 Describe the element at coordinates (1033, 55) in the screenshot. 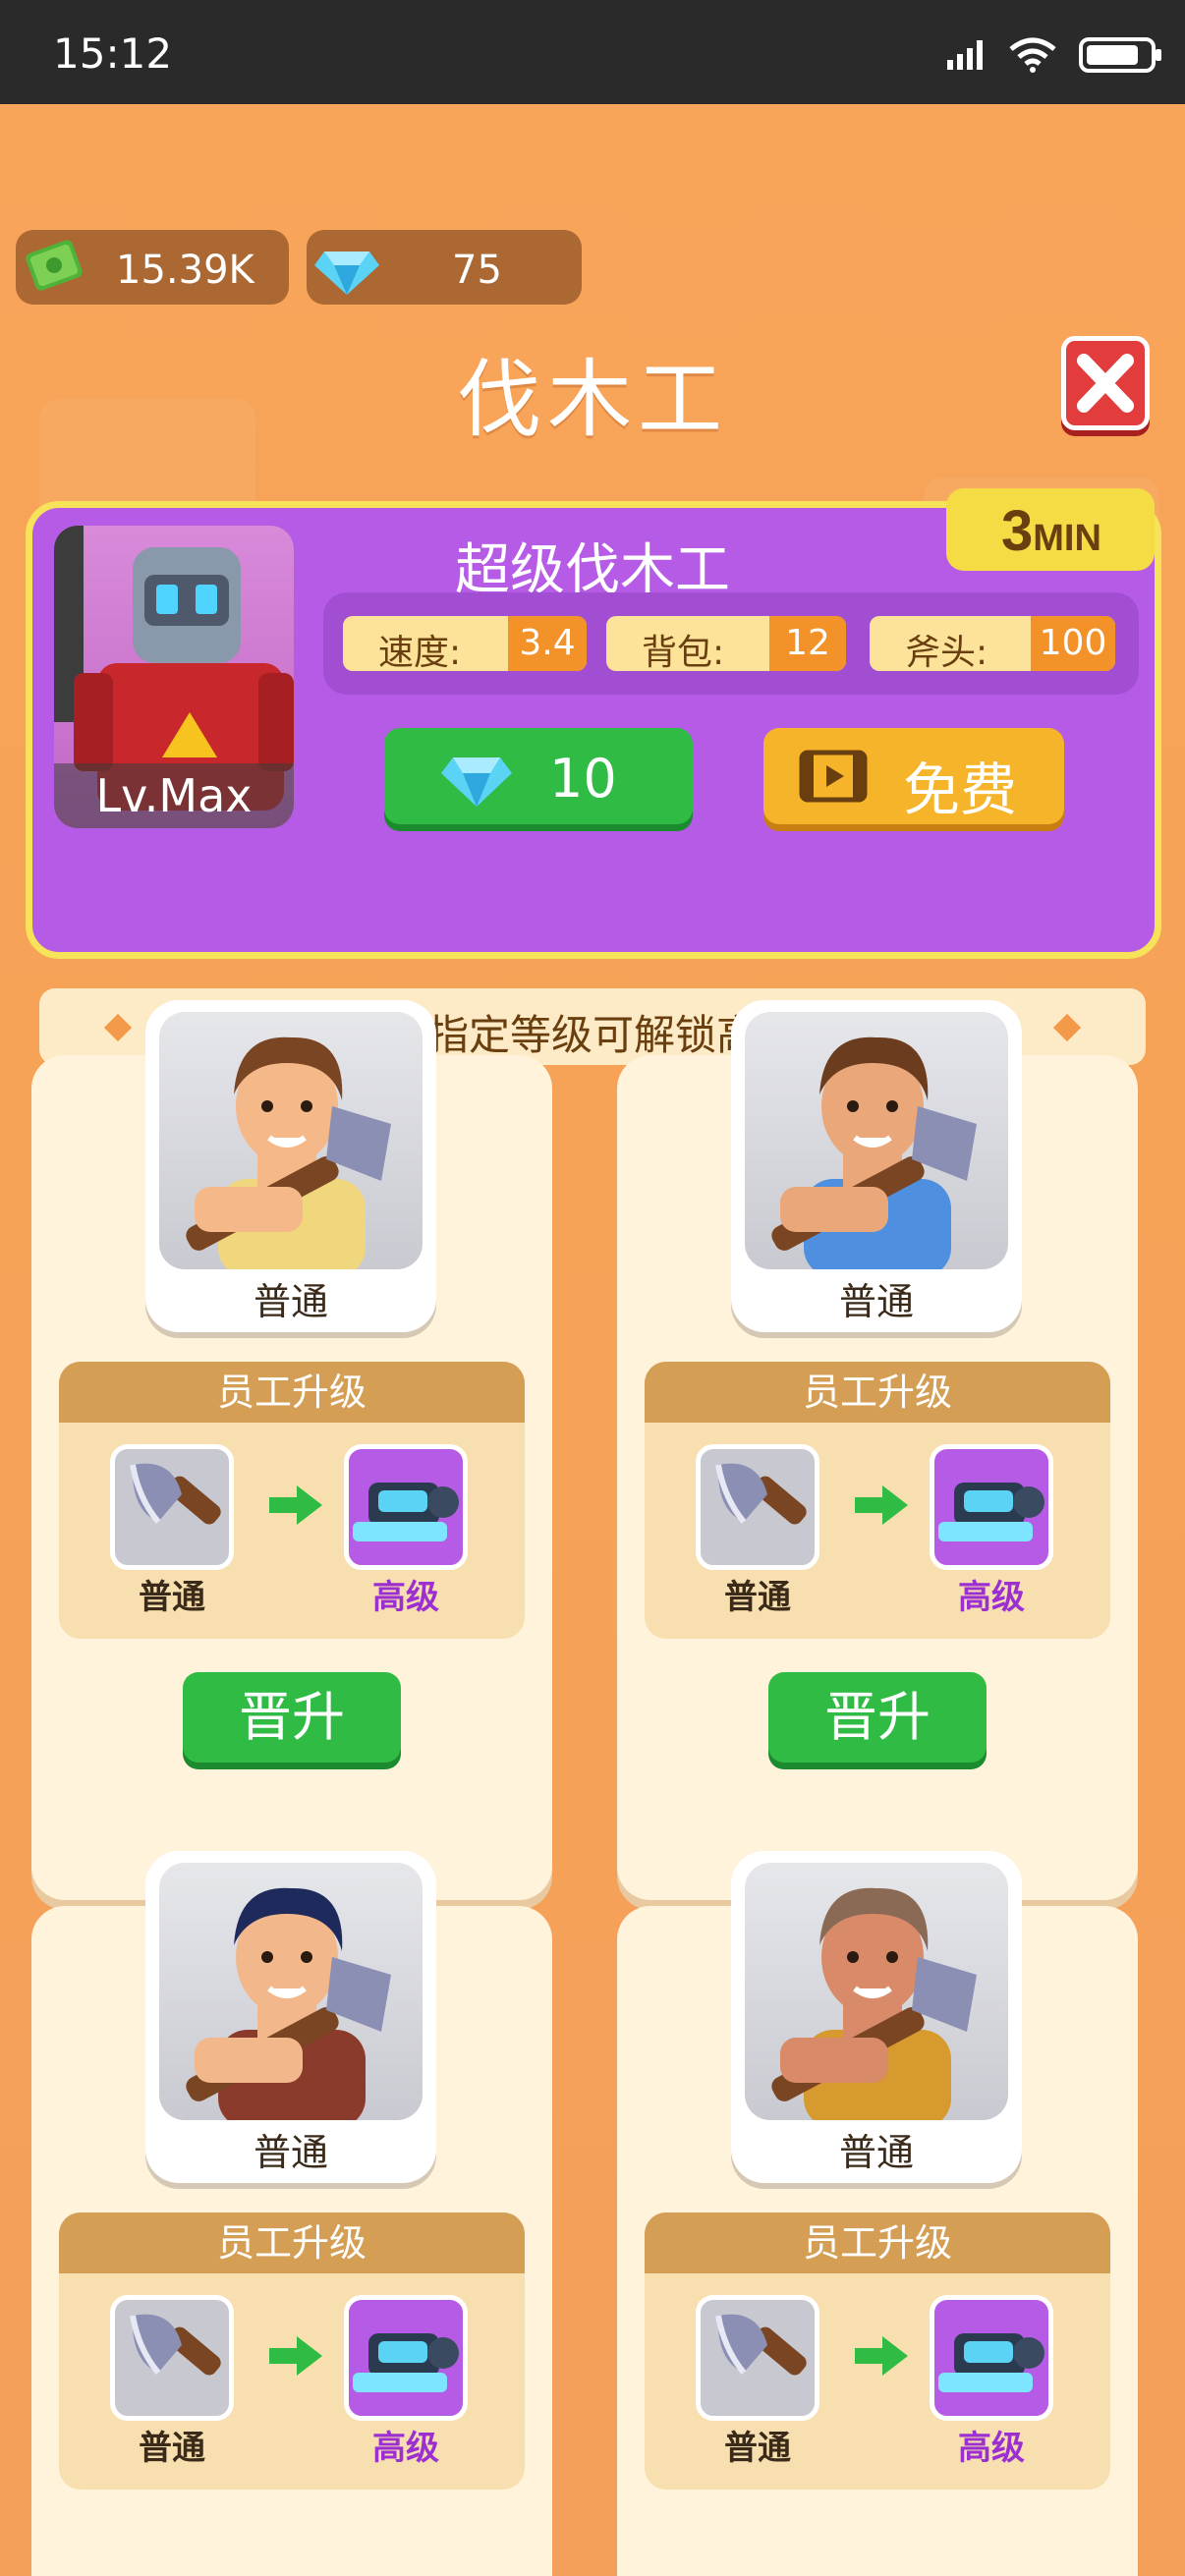

I see `wifi-icon` at that location.